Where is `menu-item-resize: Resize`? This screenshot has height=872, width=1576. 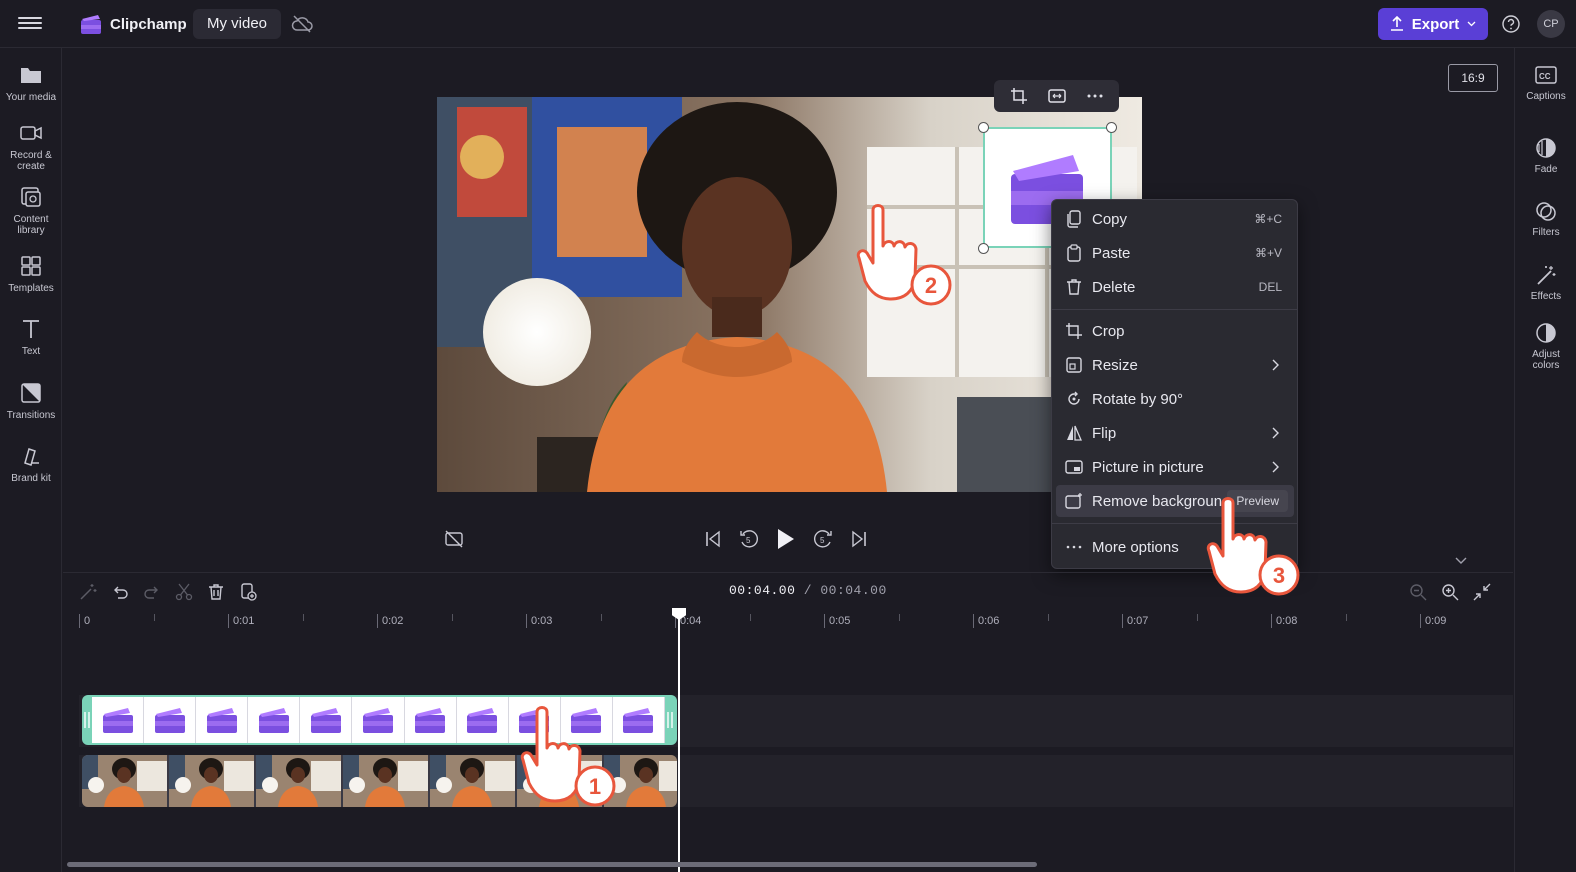 menu-item-resize: Resize is located at coordinates (1175, 365).